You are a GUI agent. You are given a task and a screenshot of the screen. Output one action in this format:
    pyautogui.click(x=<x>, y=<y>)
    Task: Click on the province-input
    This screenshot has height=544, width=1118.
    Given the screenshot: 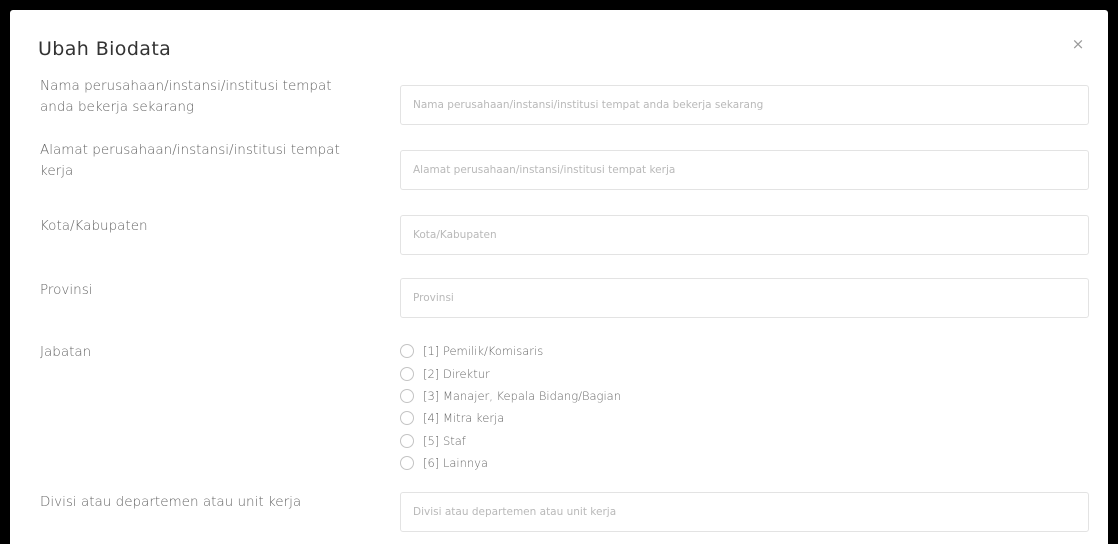 What is the action you would take?
    pyautogui.click(x=744, y=298)
    